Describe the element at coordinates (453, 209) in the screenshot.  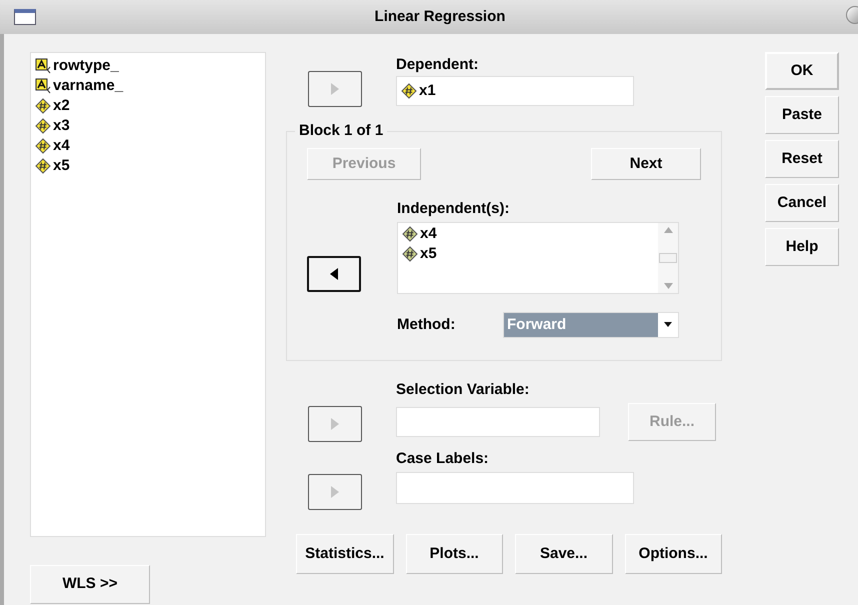
I see `field-label: Independent(s):` at that location.